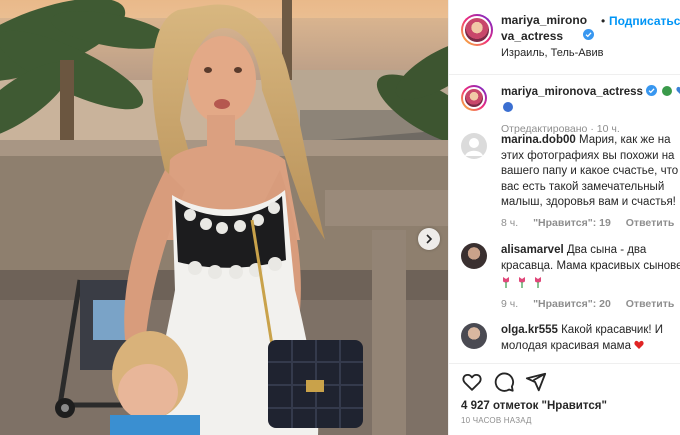  Describe the element at coordinates (538, 140) in the screenshot. I see `comment-username: marina.dob00` at that location.